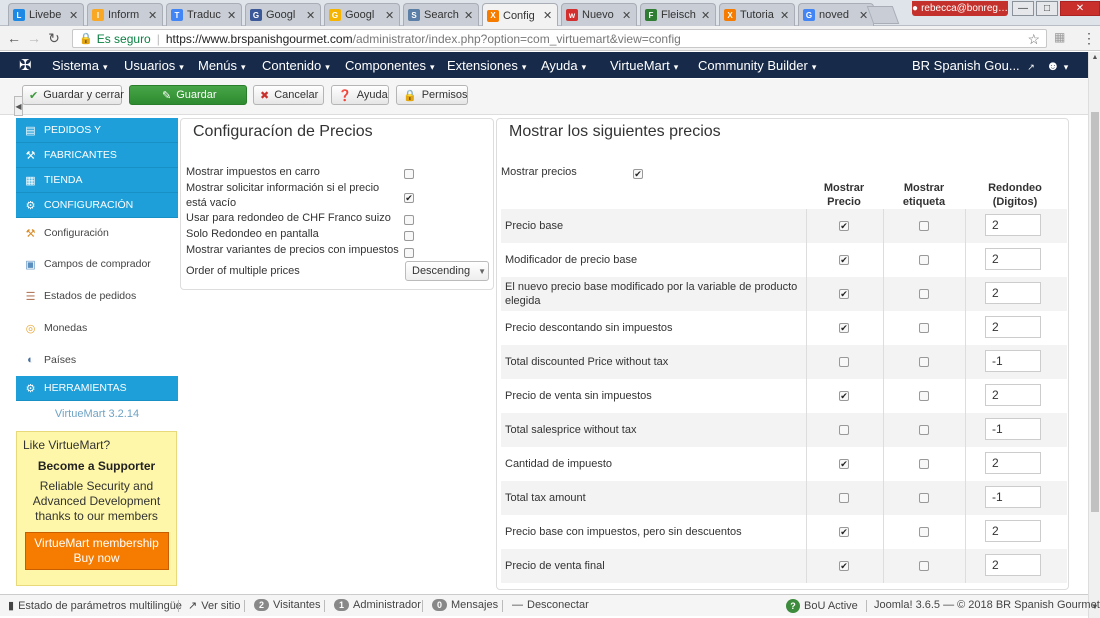  Describe the element at coordinates (836, 14) in the screenshot. I see `browser-tab: Gnoved ✕` at that location.